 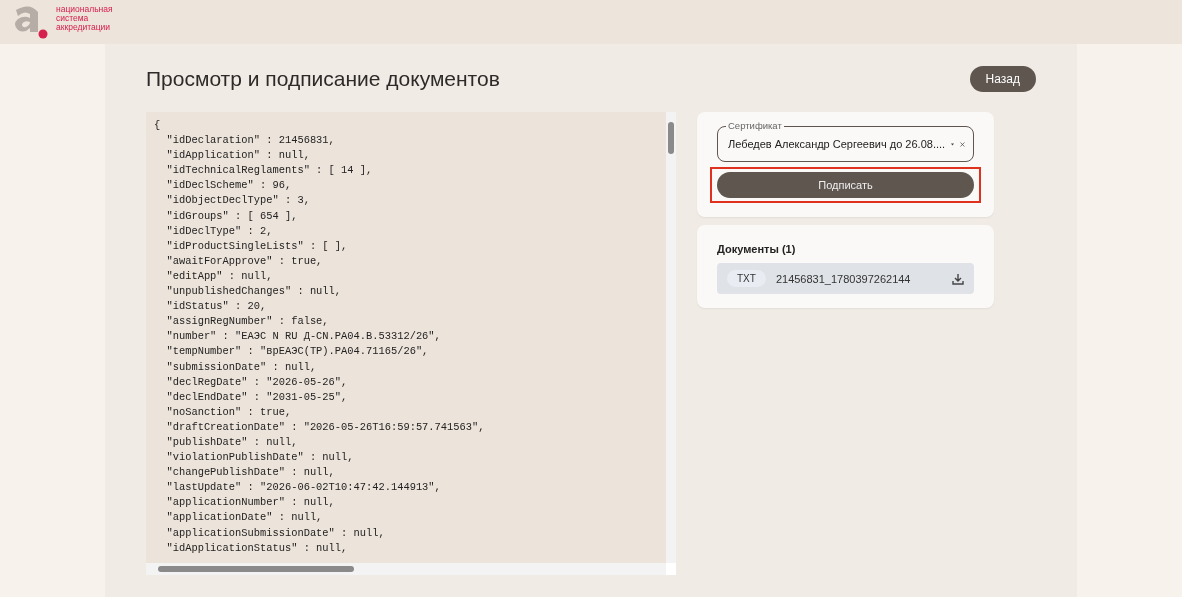 What do you see at coordinates (755, 125) in the screenshot?
I see `field-label: Сертификат` at bounding box center [755, 125].